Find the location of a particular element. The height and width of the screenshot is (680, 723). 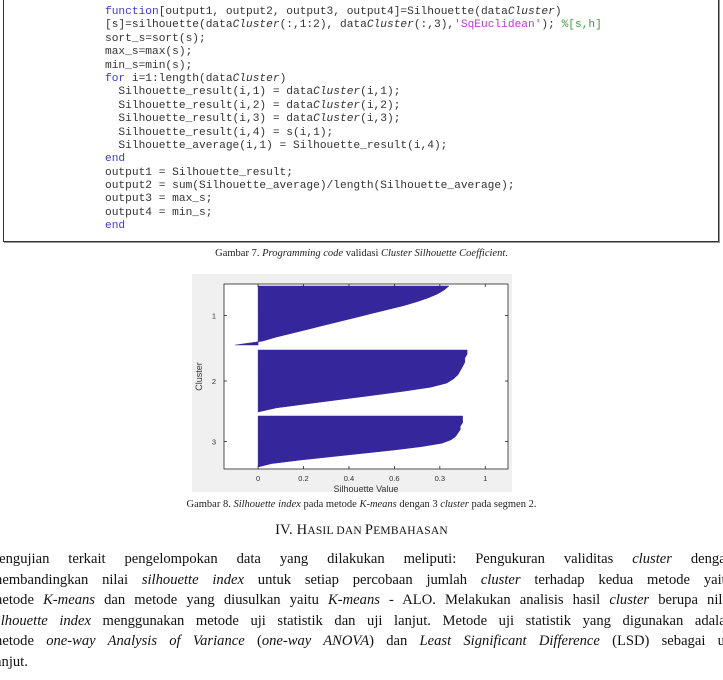

paragraph-text: dan metode yang diusulkan yaitu is located at coordinates (211, 600).